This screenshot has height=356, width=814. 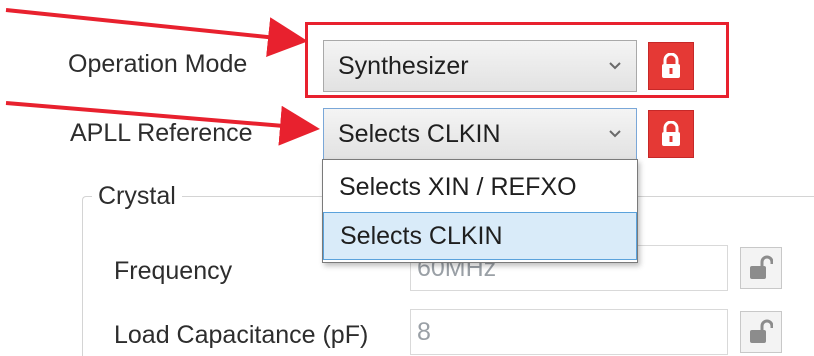 I want to click on load-capacitance-label: Load Capacitance (pF), so click(x=241, y=335).